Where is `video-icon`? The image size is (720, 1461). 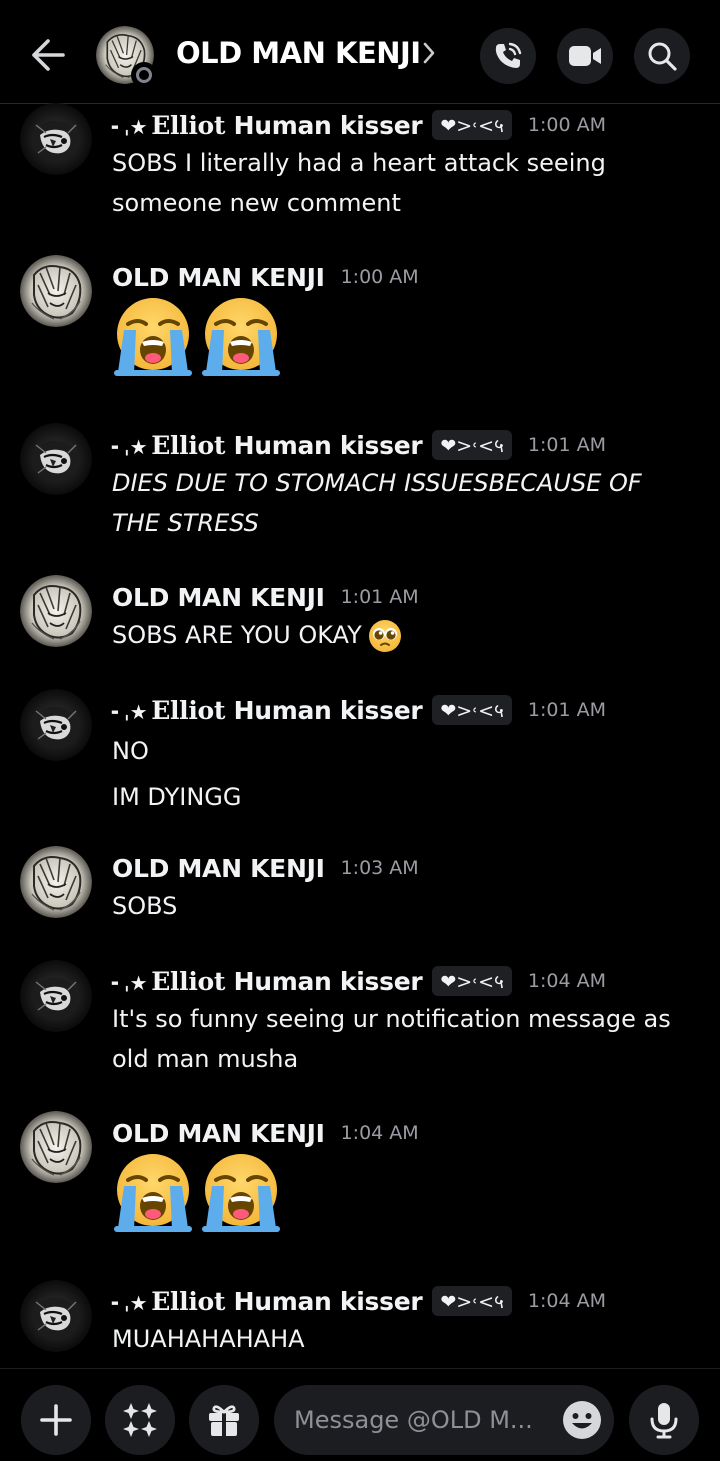
video-icon is located at coordinates (585, 56).